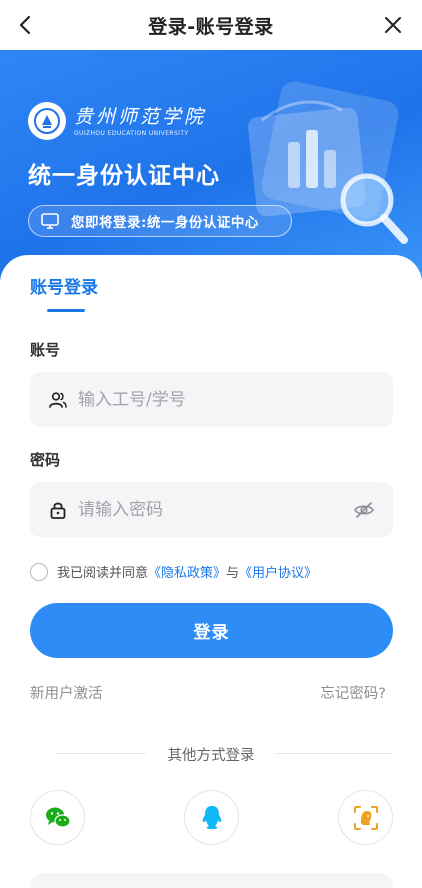 The width and height of the screenshot is (422, 888). I want to click on password-field, so click(211, 509).